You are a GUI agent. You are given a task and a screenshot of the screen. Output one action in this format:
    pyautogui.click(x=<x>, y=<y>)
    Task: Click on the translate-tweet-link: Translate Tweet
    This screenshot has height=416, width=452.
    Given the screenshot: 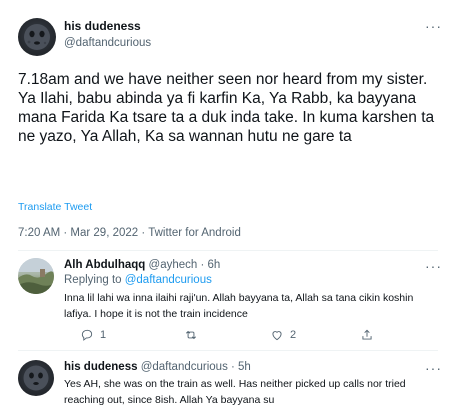 What is the action you would take?
    pyautogui.click(x=55, y=207)
    